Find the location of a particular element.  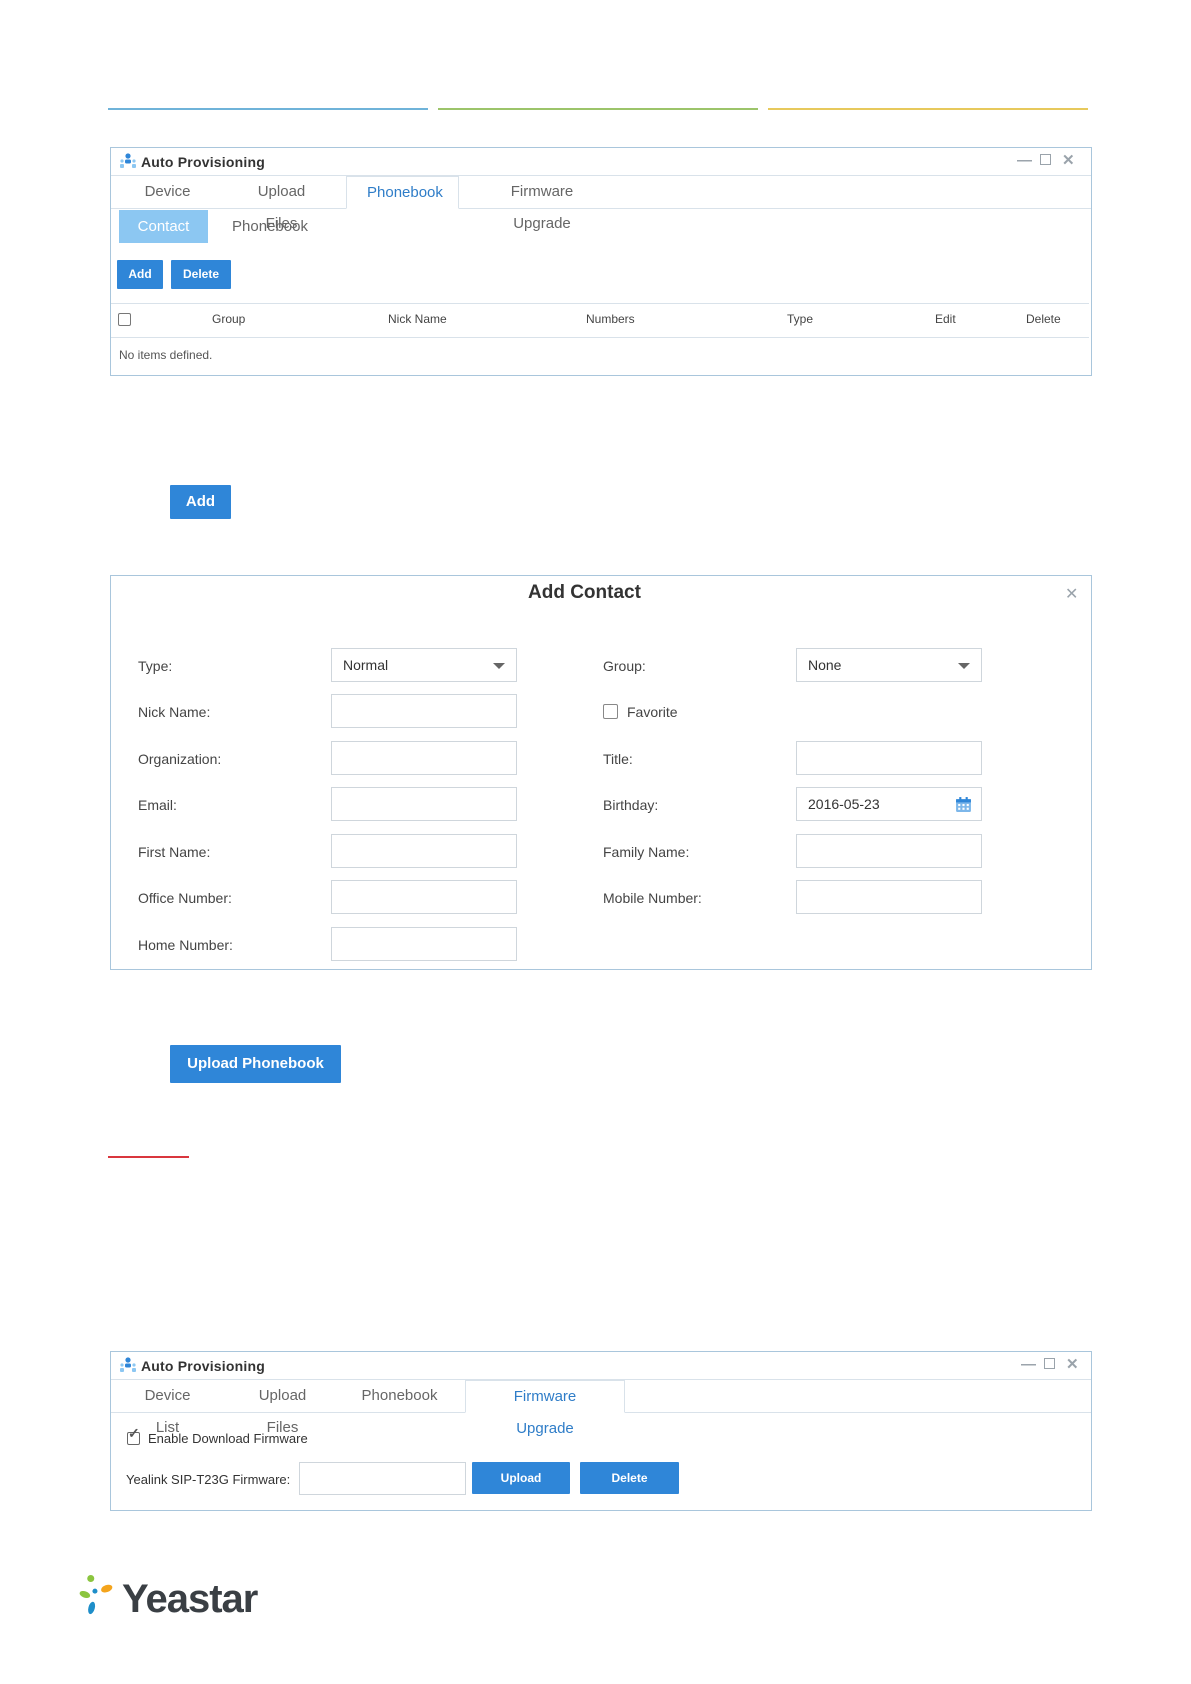

subtab-contact: Contact is located at coordinates (163, 226).